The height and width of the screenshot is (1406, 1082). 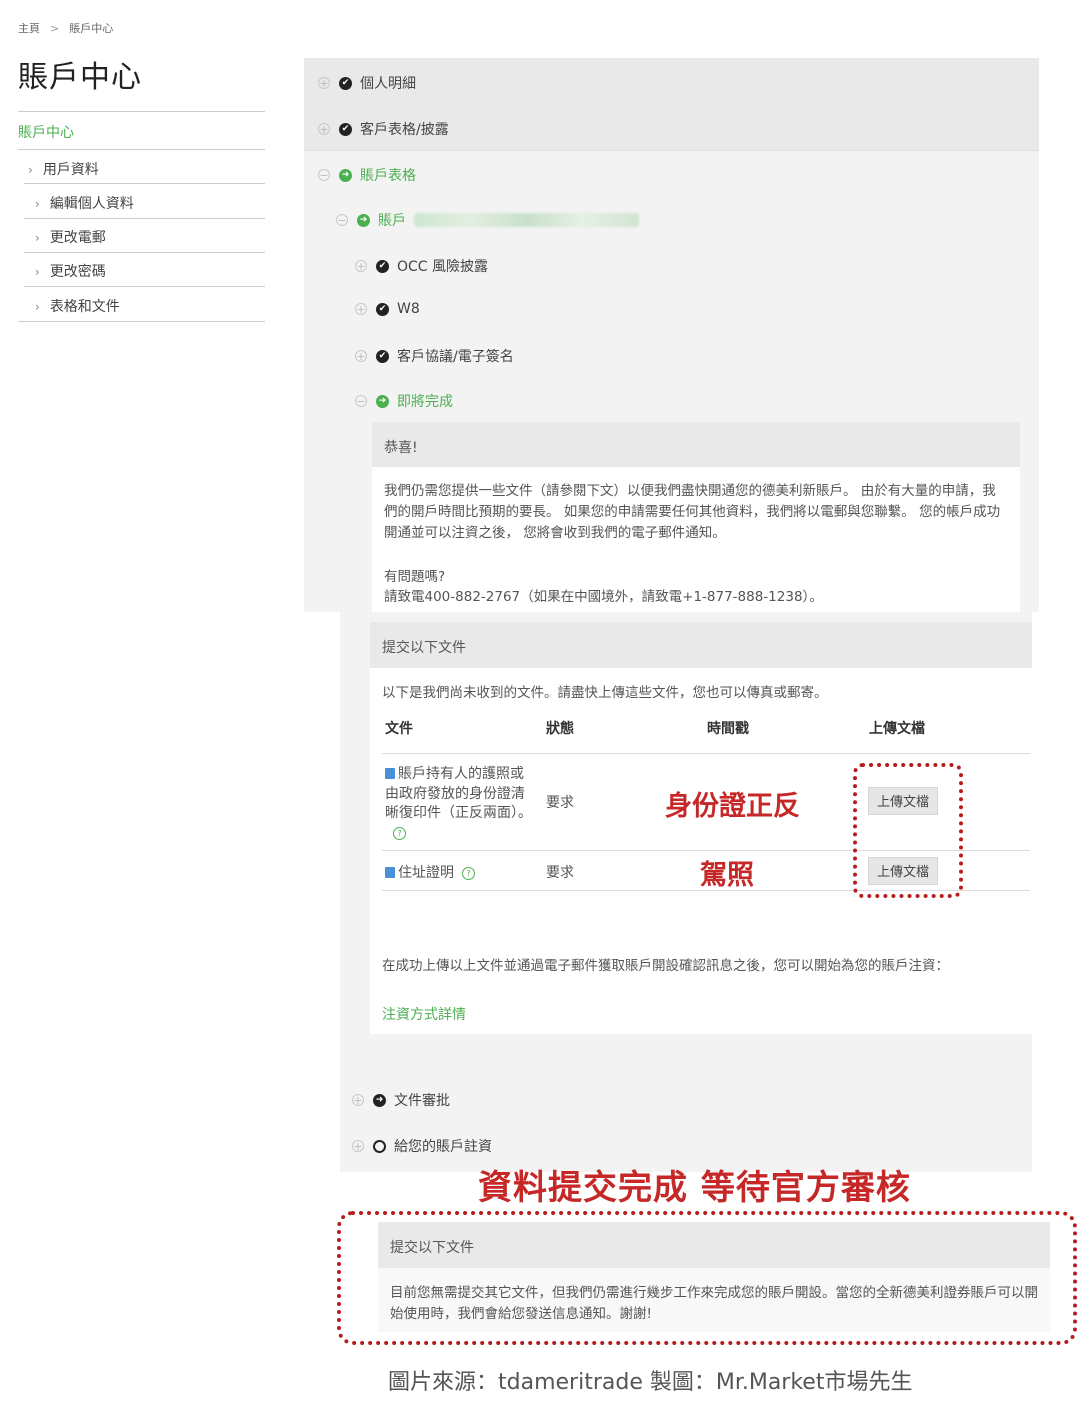 I want to click on col-header-doc: 文件, so click(x=399, y=729).